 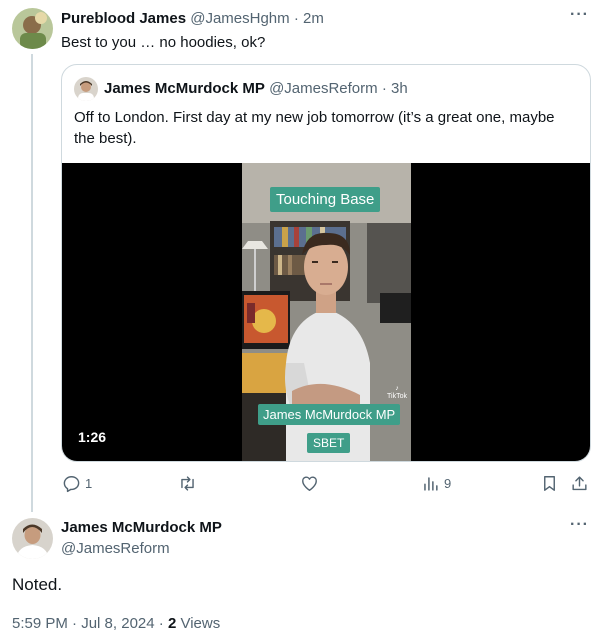 What do you see at coordinates (184, 88) in the screenshot?
I see `quoted-author-name: James McMurdock MP` at bounding box center [184, 88].